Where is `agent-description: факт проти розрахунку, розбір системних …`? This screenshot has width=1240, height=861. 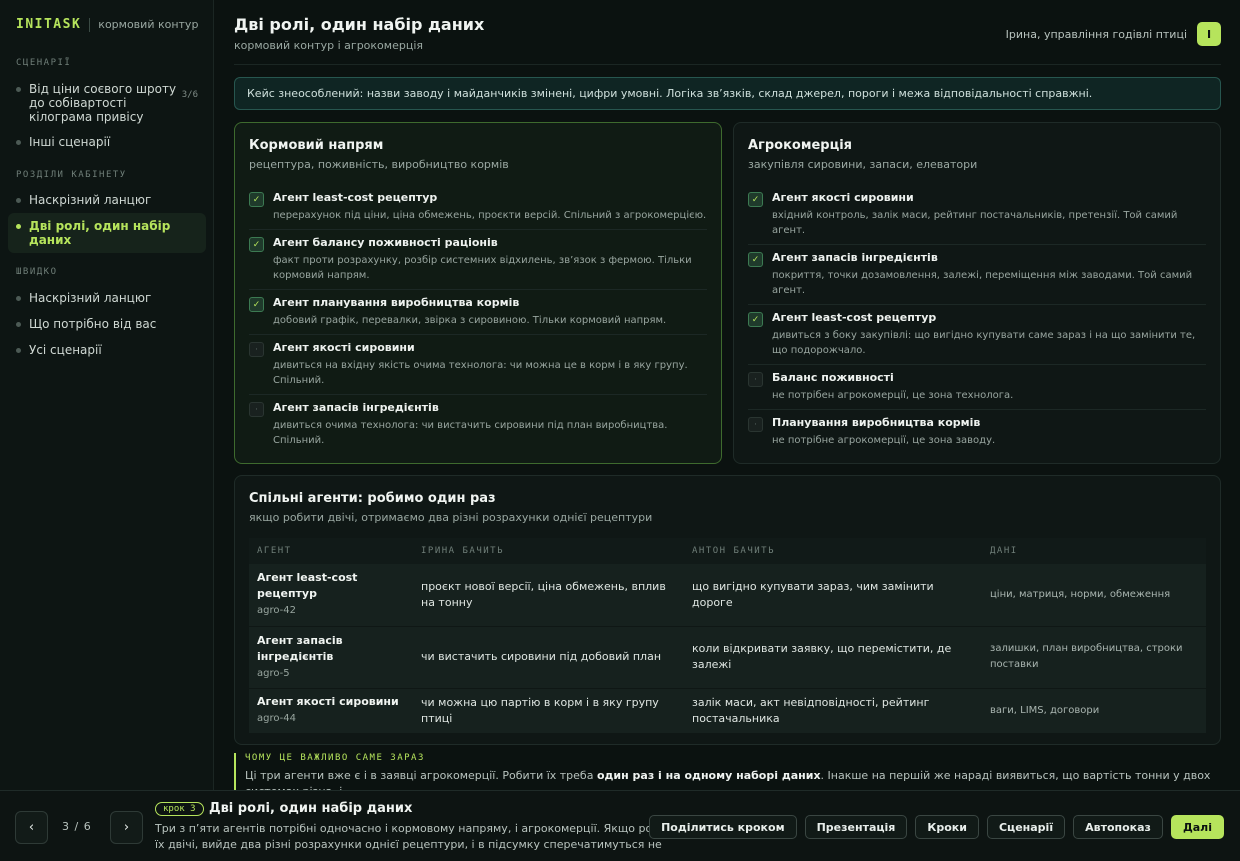 agent-description: факт проти розрахунку, розбір системних … is located at coordinates (482, 268).